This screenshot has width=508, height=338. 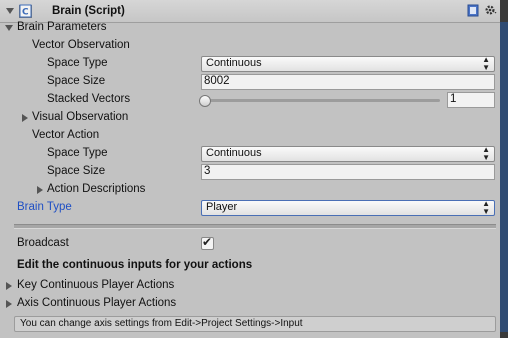 I want to click on brain-parameters-foldout: Brain Parameters, so click(x=250, y=28).